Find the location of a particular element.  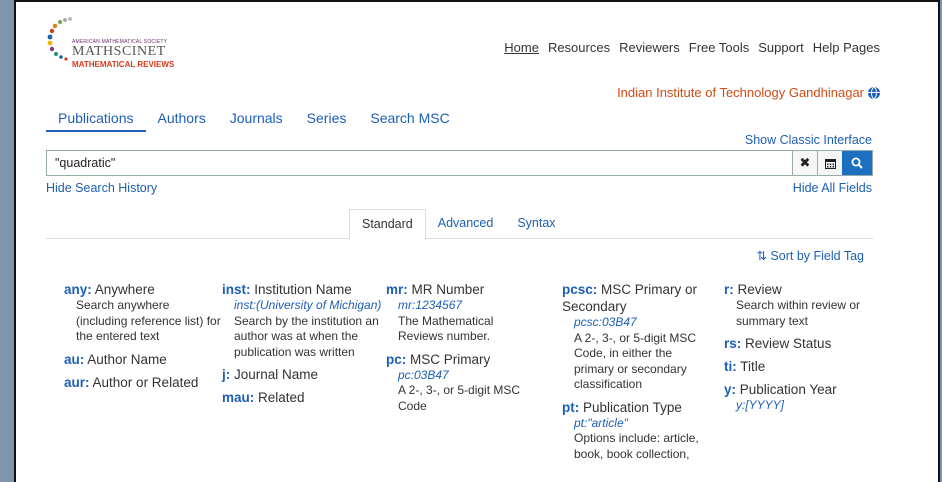

field-name: Publication Type is located at coordinates (632, 407).